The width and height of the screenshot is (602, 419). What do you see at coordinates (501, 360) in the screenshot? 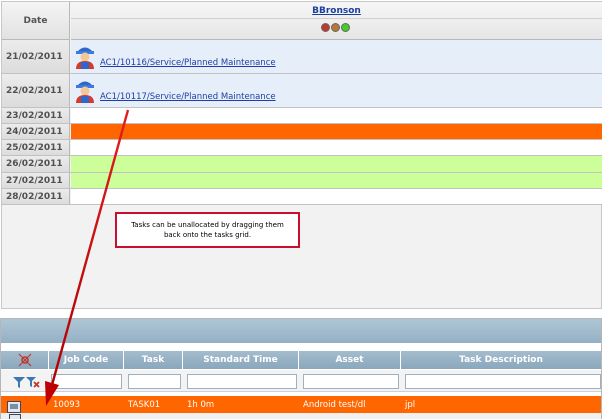
I see `header-task-description: Task Description` at bounding box center [501, 360].